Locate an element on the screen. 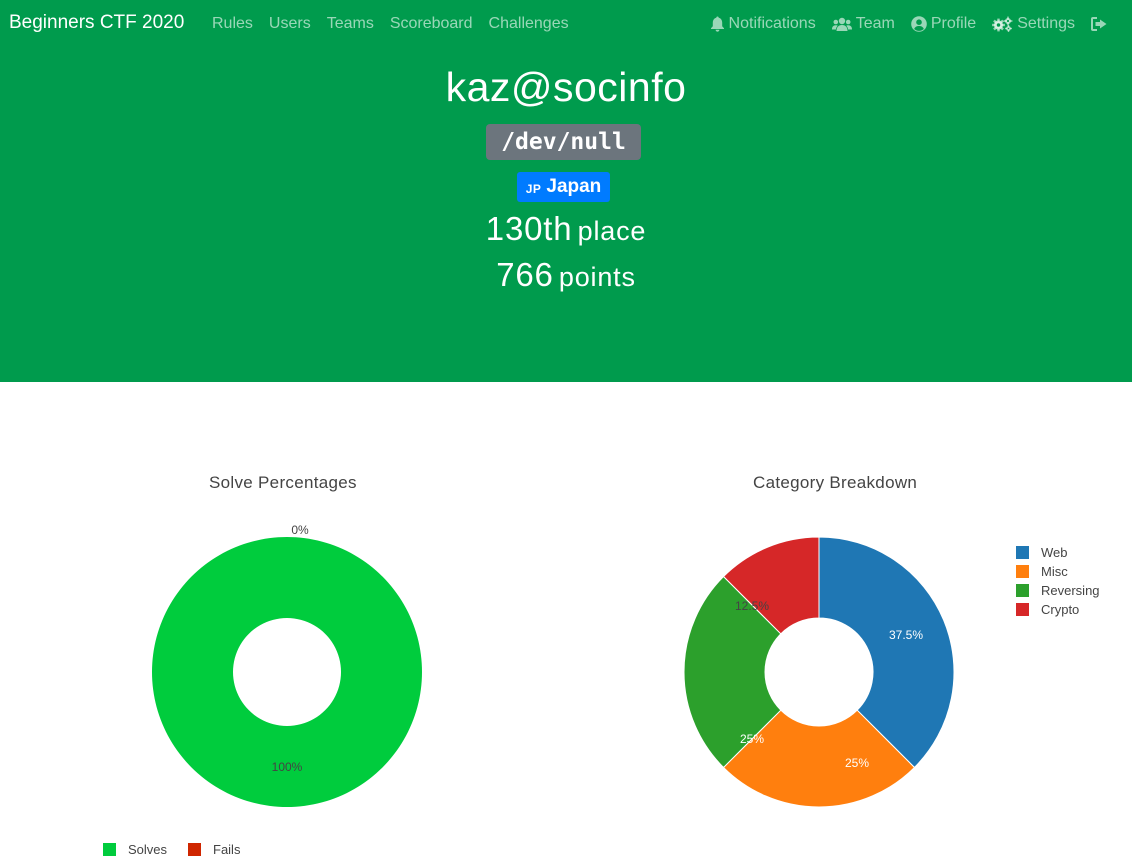 This screenshot has width=1132, height=863. legend-crypto: Crypto is located at coordinates (1047, 609).